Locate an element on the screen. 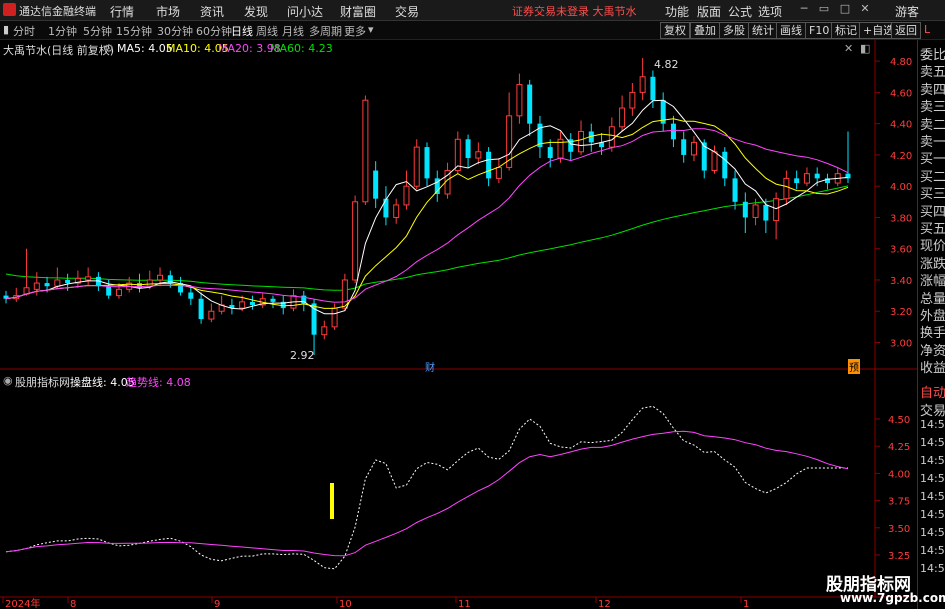  yu-marker: 预 is located at coordinates (854, 366).